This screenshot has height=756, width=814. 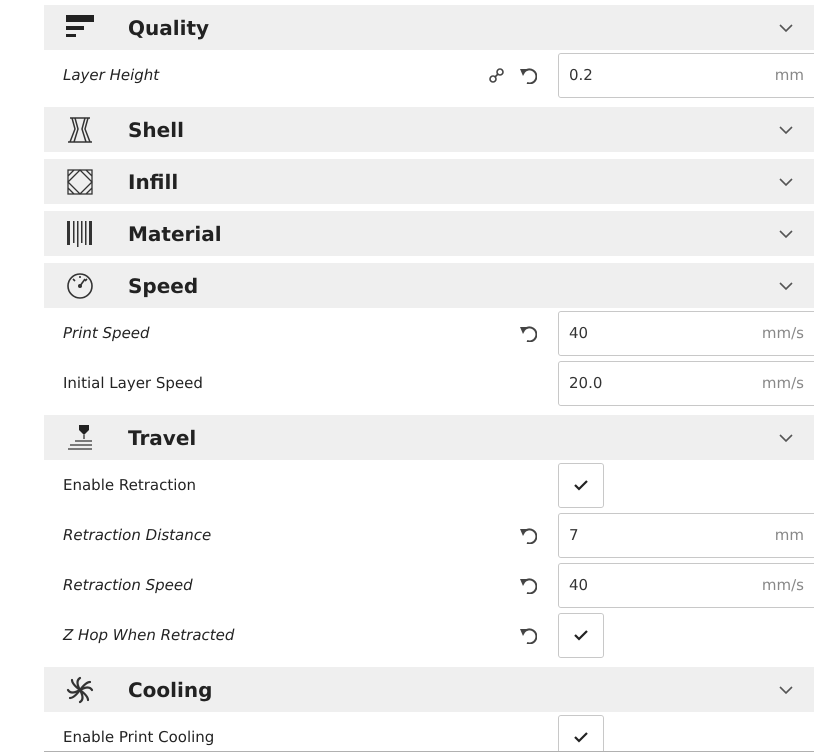 What do you see at coordinates (581, 75) in the screenshot?
I see `field-value: 0.2` at bounding box center [581, 75].